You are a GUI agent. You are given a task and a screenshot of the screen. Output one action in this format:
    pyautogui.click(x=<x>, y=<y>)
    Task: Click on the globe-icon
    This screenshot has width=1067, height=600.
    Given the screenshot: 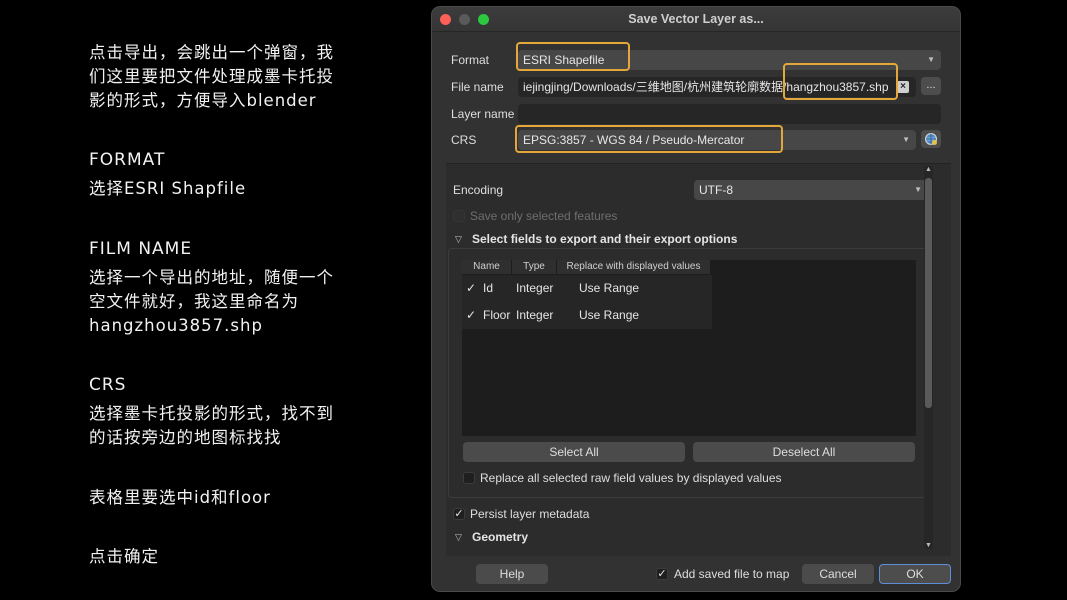 What is the action you would take?
    pyautogui.click(x=931, y=139)
    